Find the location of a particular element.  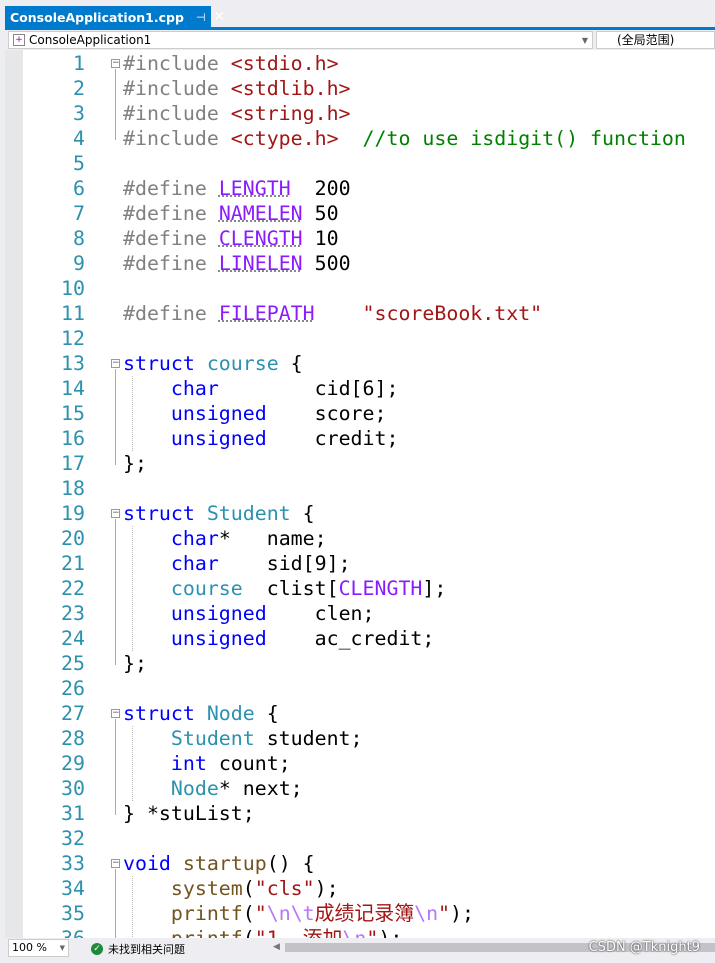

code-line: 17}; is located at coordinates (360, 463).